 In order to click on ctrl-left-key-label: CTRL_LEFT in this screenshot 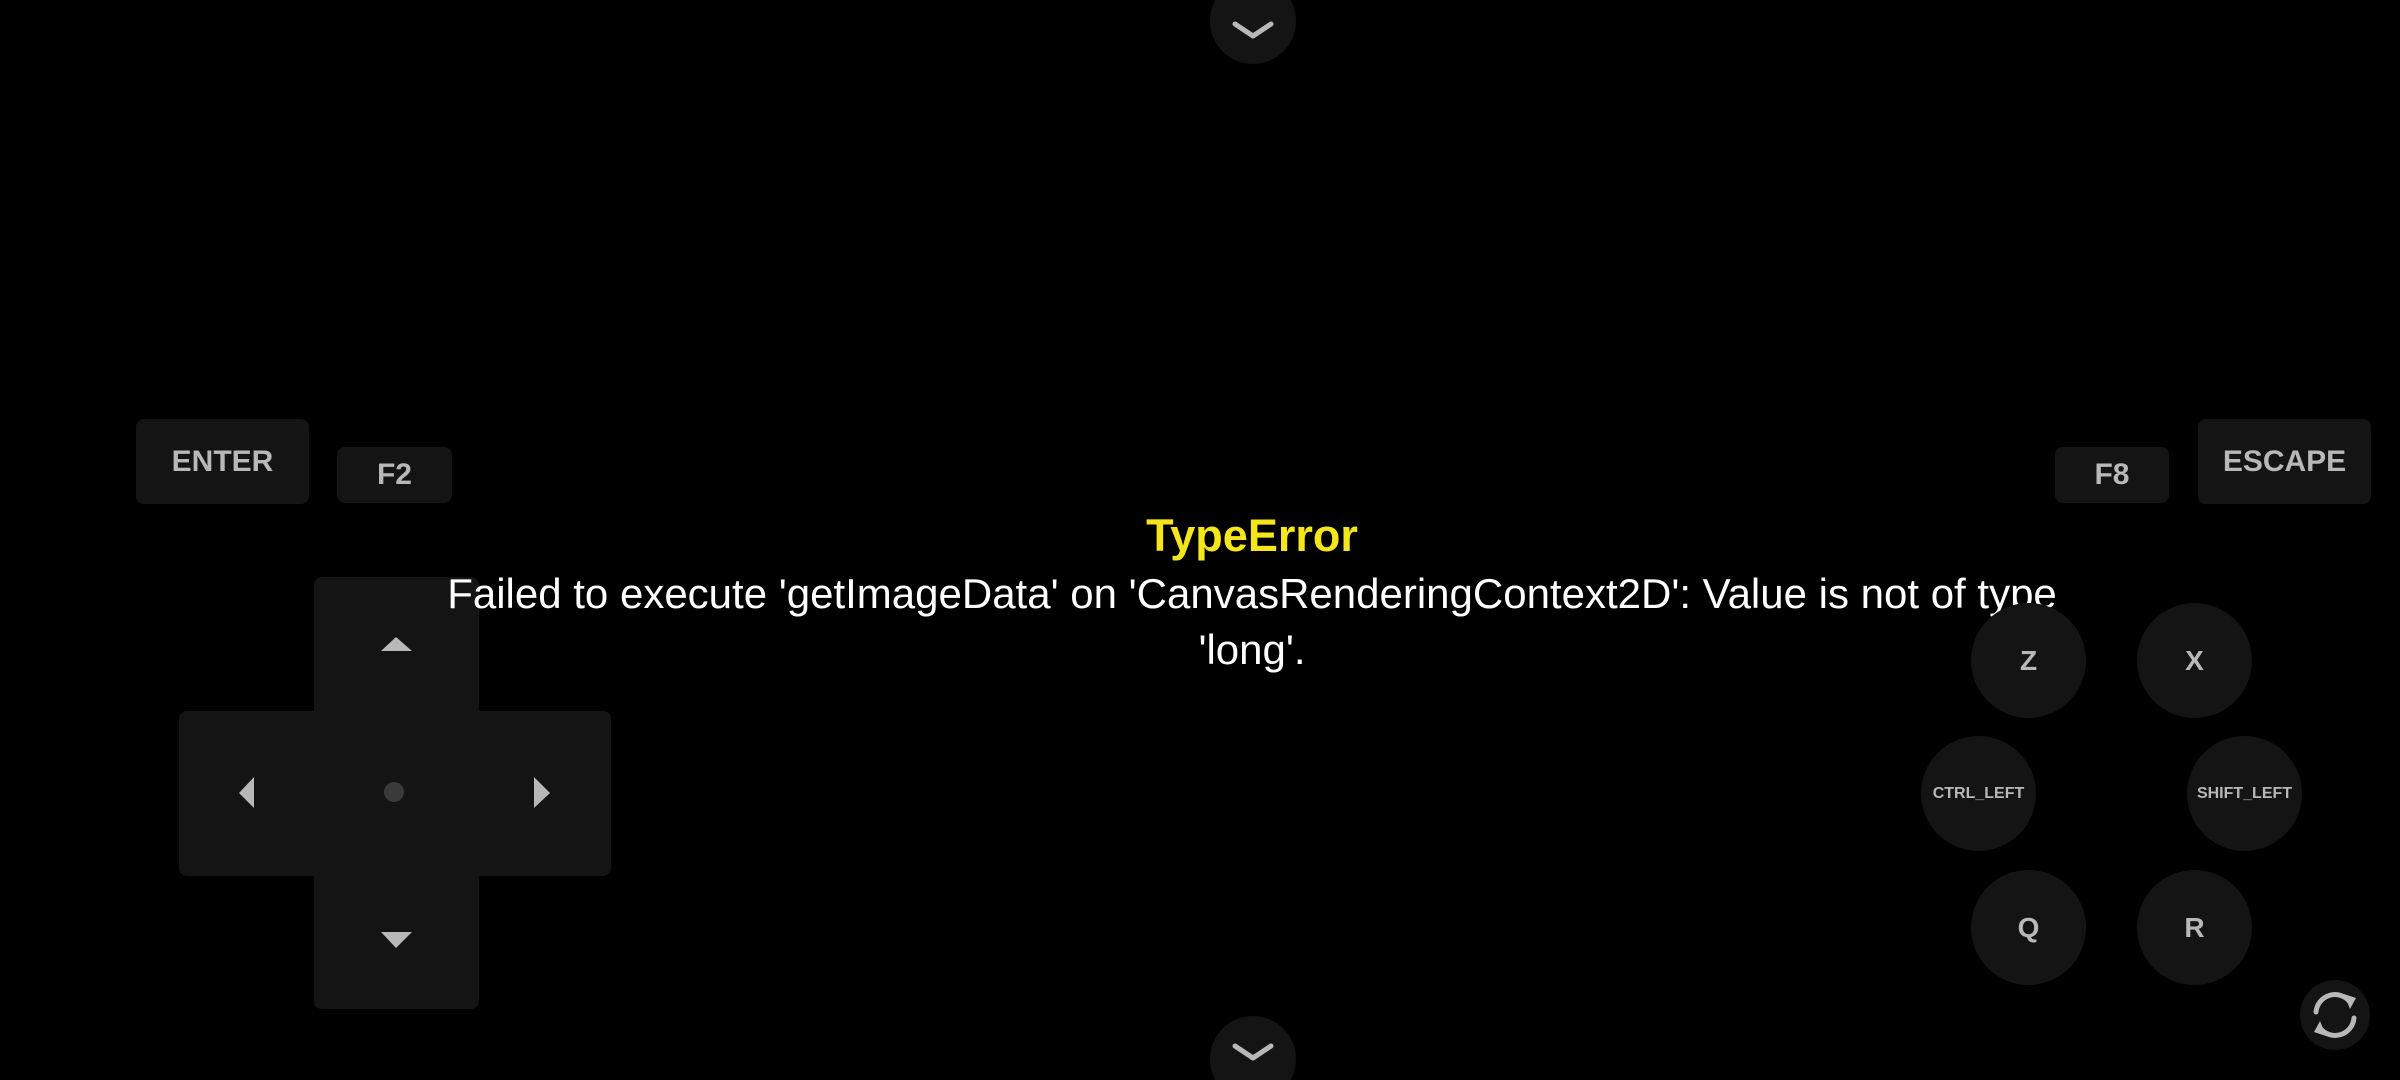, I will do `click(1978, 793)`.